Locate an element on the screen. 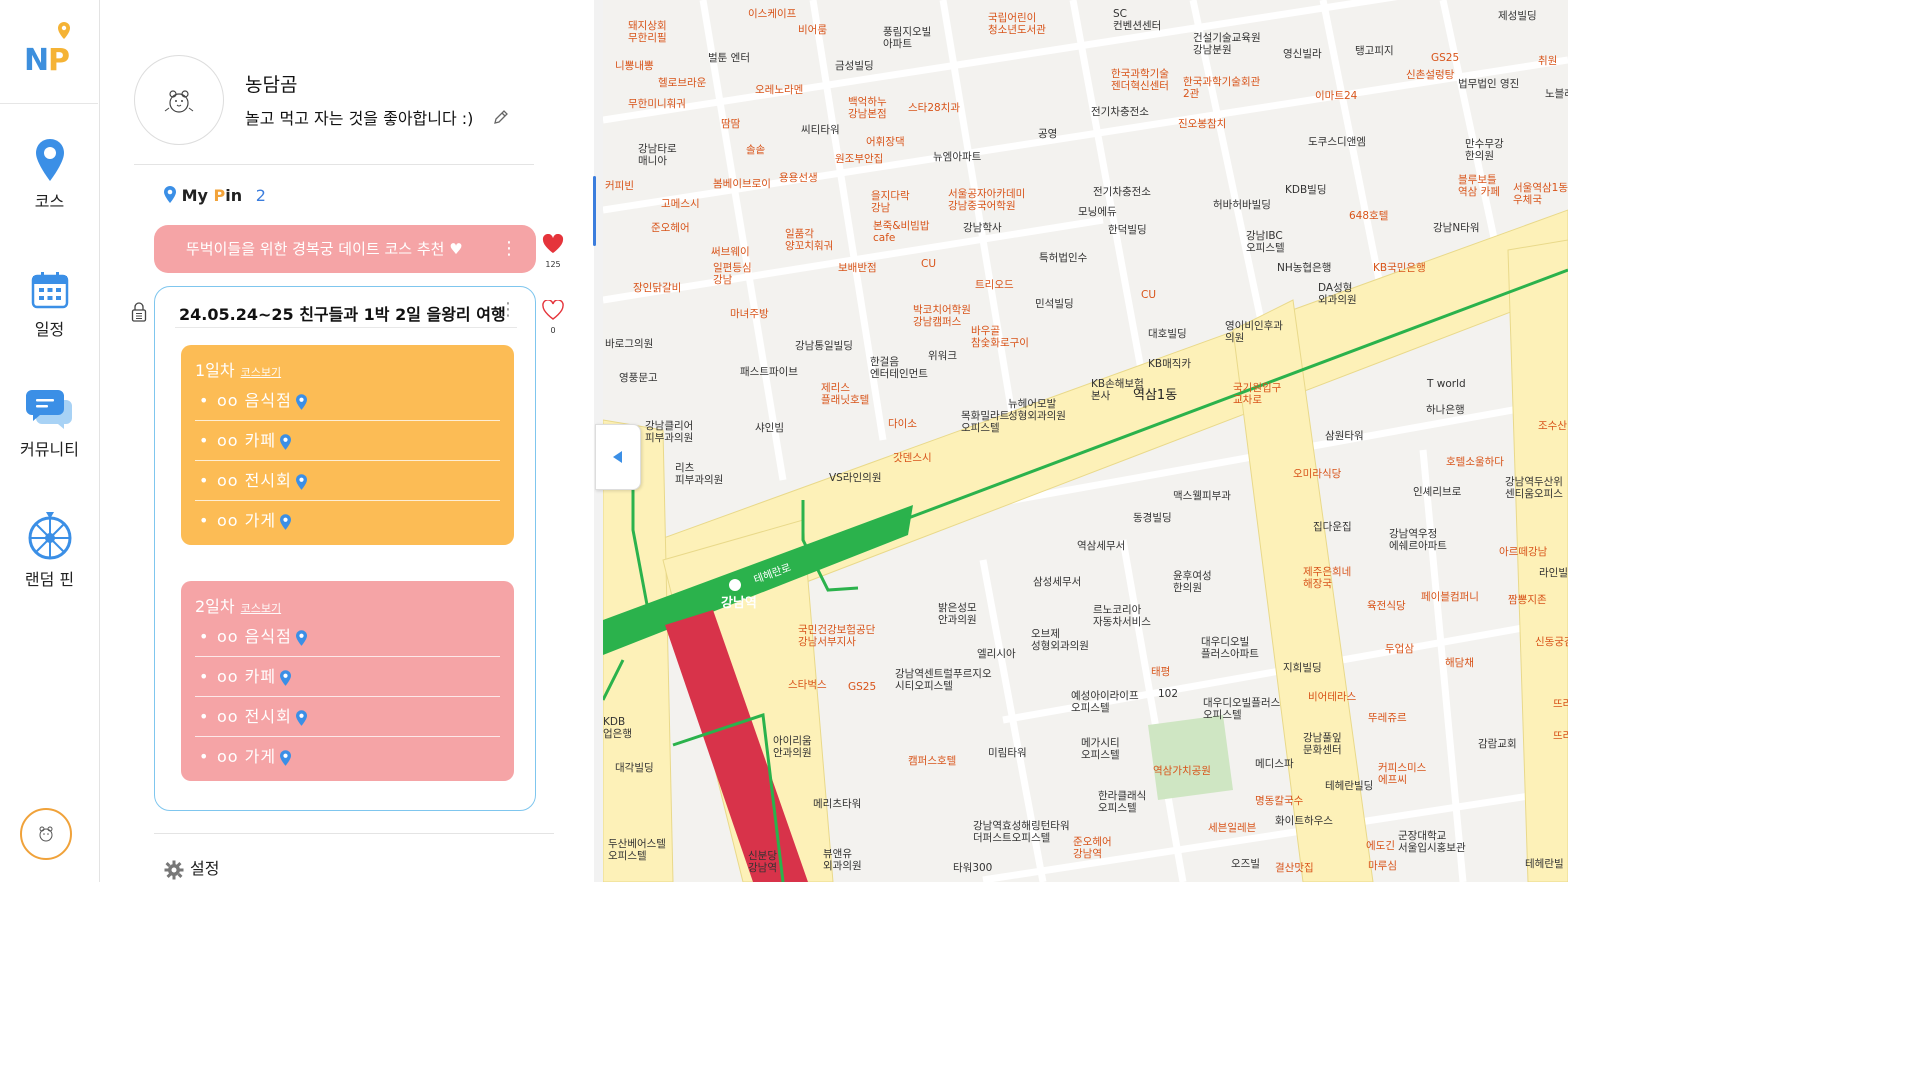 This screenshot has height=1080, width=1920. map-poi-label: 서울공자아카데미 강남중국어학원 is located at coordinates (986, 200).